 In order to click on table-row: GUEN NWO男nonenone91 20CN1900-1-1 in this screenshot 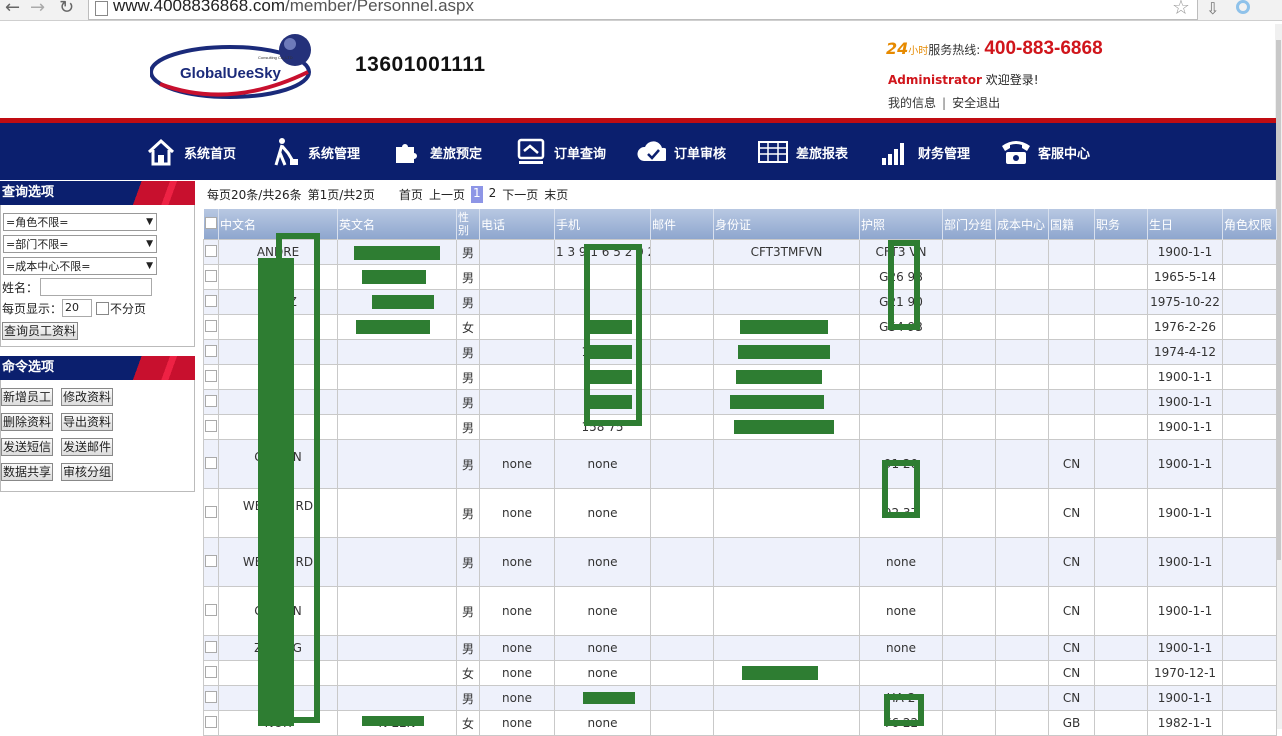, I will do `click(740, 464)`.